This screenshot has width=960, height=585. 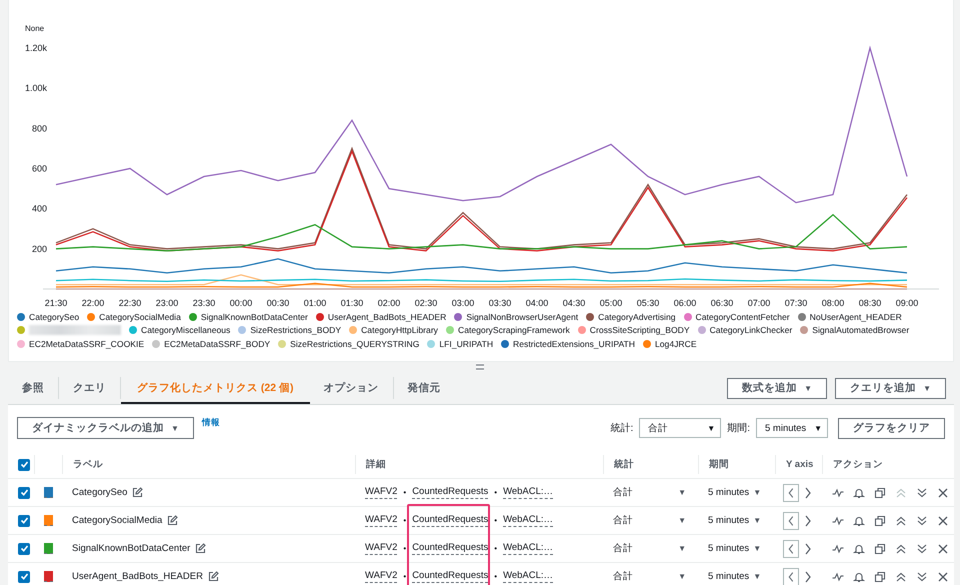 What do you see at coordinates (792, 428) in the screenshot?
I see `period-select: 5 minutes ▼` at bounding box center [792, 428].